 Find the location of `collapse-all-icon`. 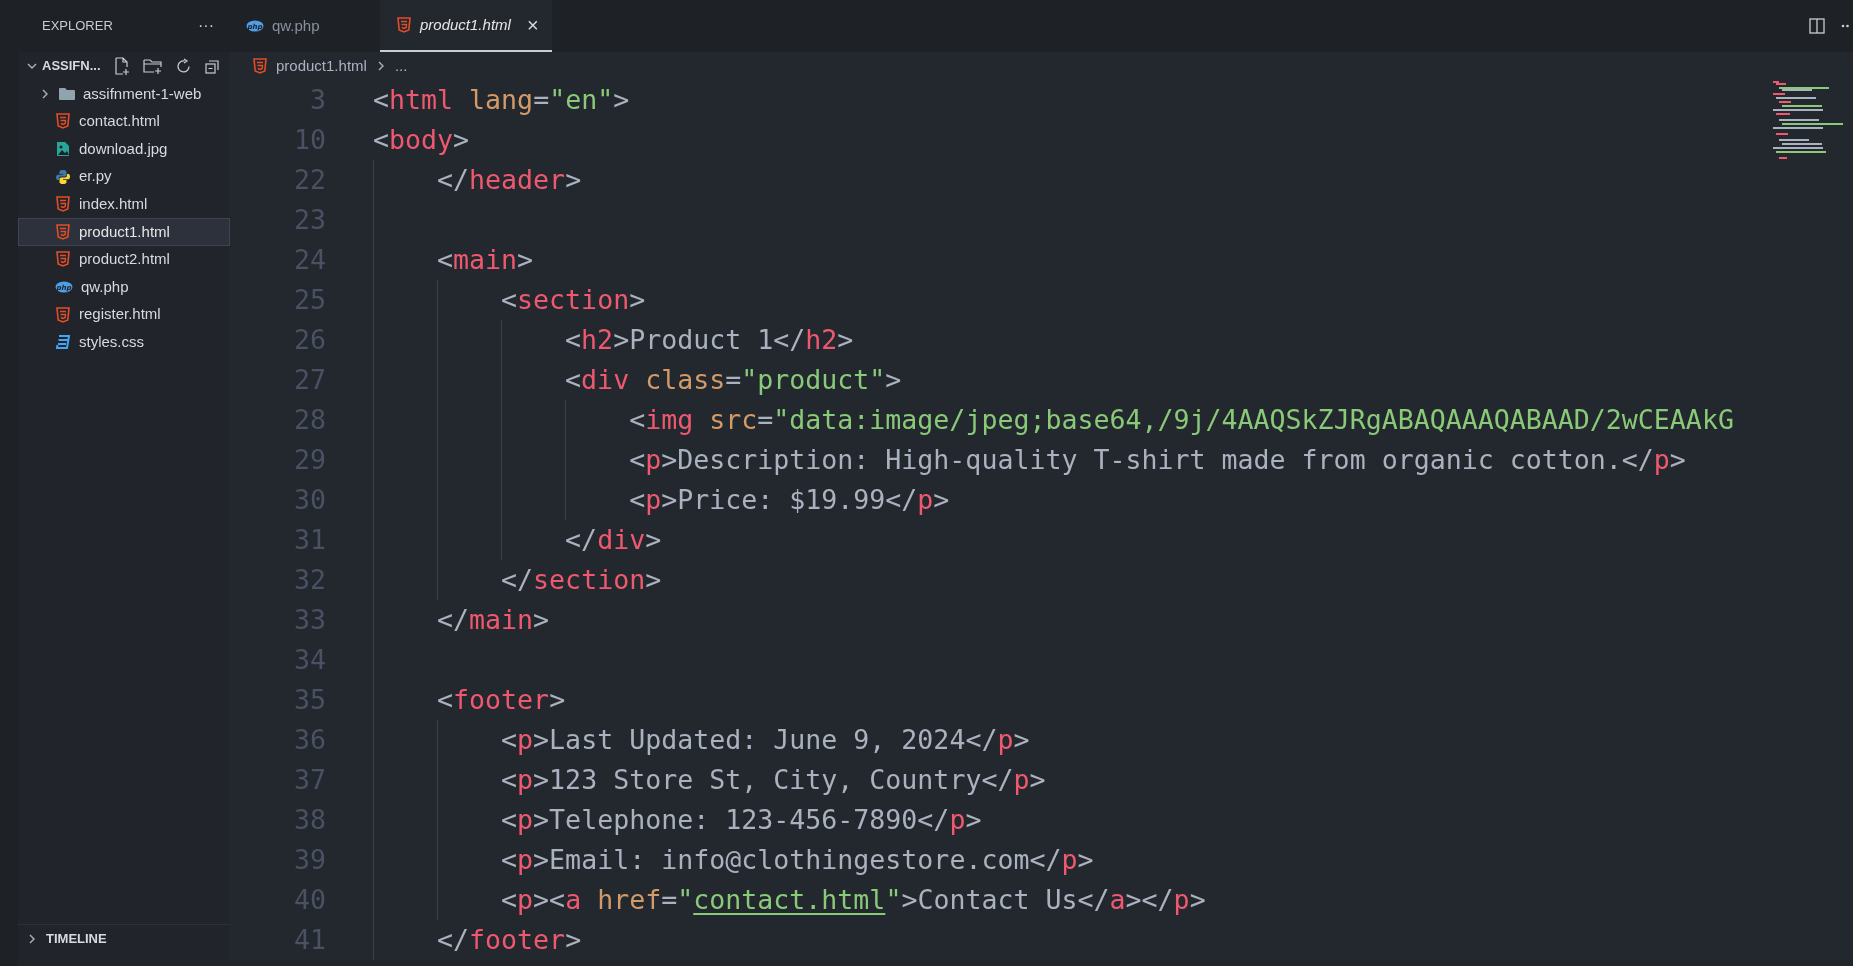

collapse-all-icon is located at coordinates (212, 66).